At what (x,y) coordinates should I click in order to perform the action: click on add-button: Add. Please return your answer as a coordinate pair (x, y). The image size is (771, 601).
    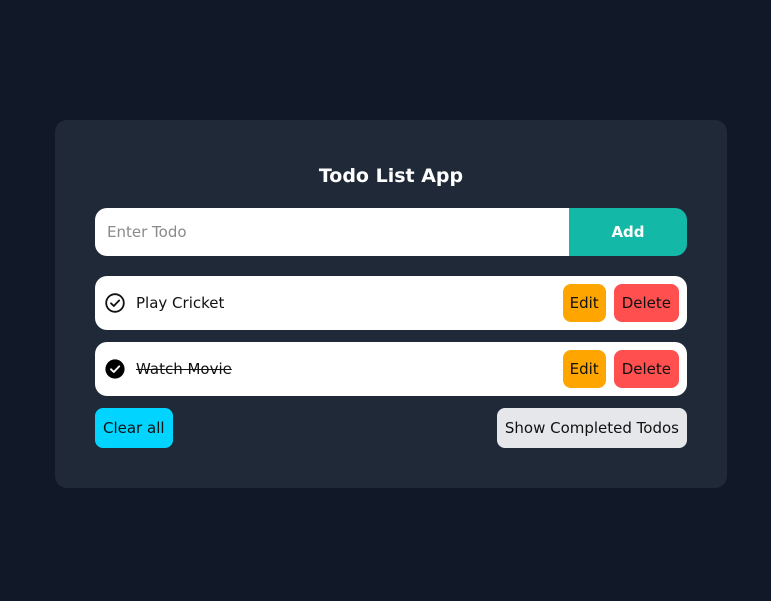
    Looking at the image, I should click on (628, 232).